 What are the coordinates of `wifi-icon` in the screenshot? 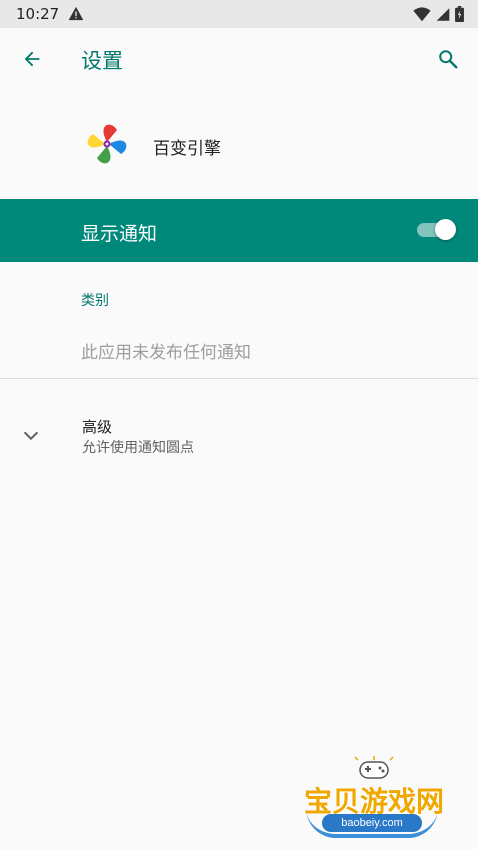 It's located at (422, 13).